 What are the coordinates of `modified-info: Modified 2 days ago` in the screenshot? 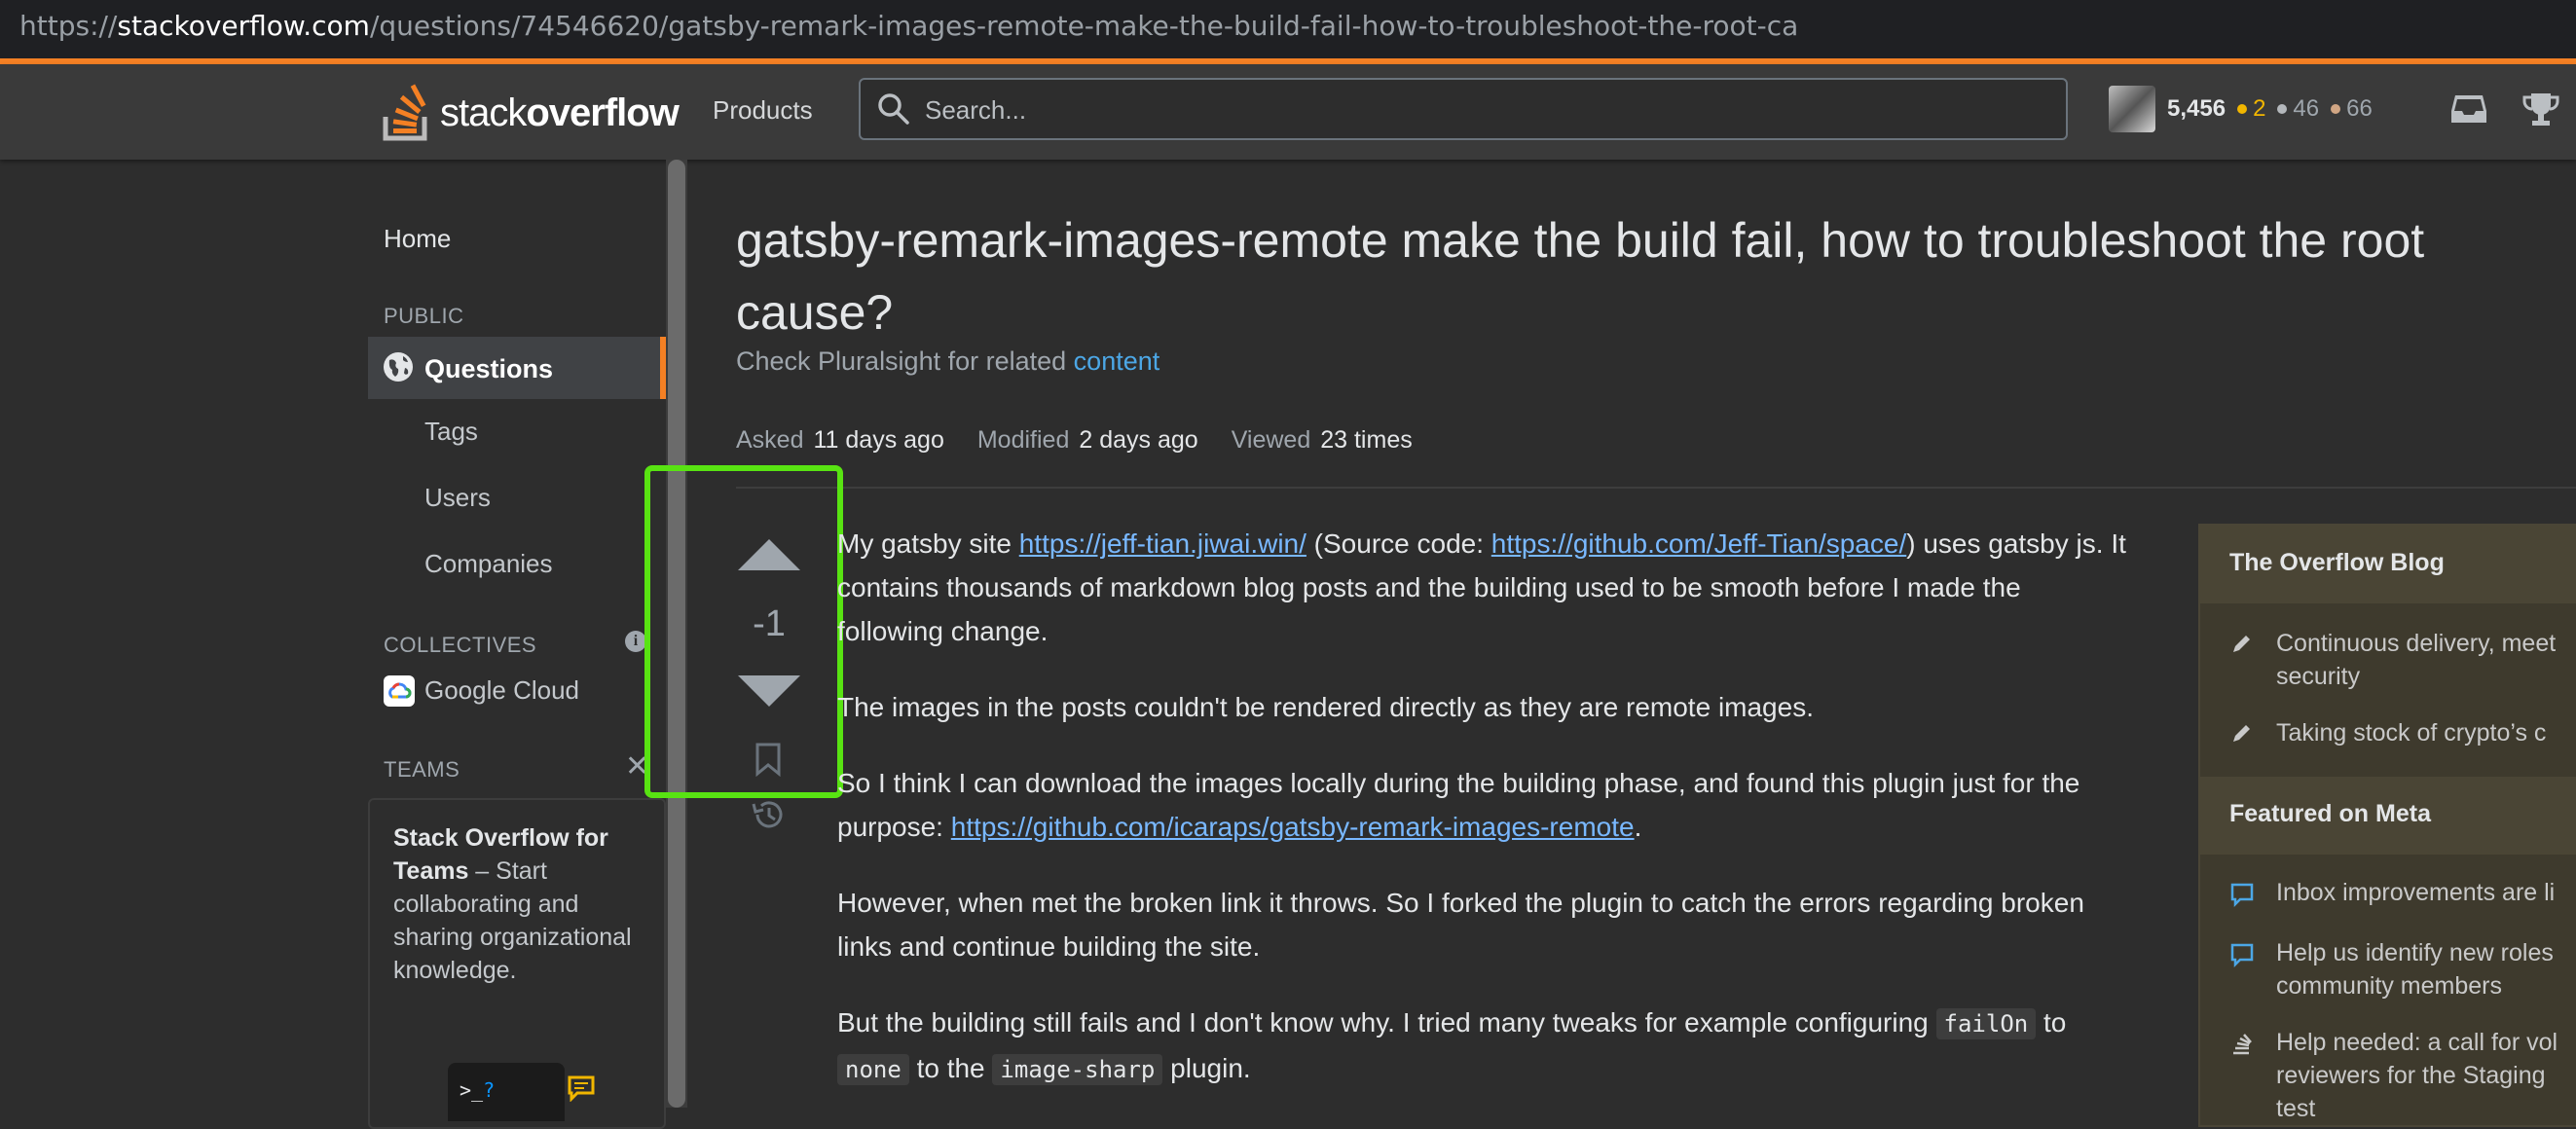 It's located at (1087, 440).